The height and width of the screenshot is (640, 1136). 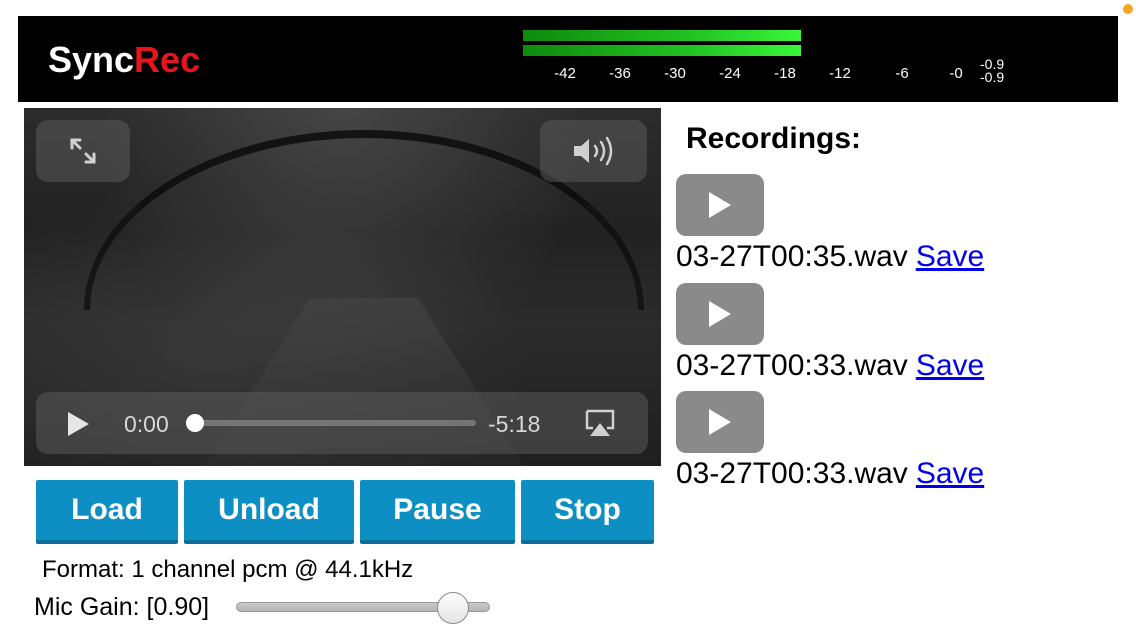 I want to click on expand-arrows-icon, so click(x=83, y=151).